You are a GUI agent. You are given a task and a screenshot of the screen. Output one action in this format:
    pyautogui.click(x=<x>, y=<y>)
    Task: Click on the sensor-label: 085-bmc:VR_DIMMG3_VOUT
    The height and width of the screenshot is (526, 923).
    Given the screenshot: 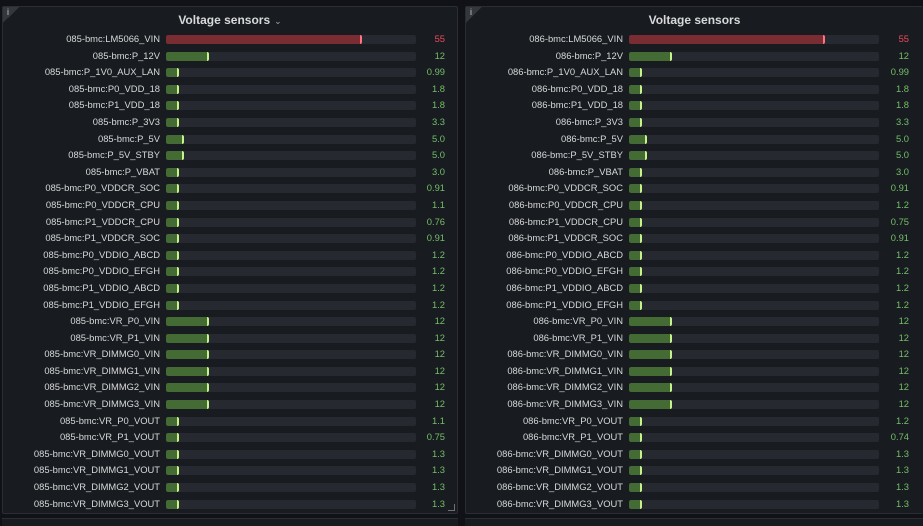 What is the action you would take?
    pyautogui.click(x=96, y=503)
    